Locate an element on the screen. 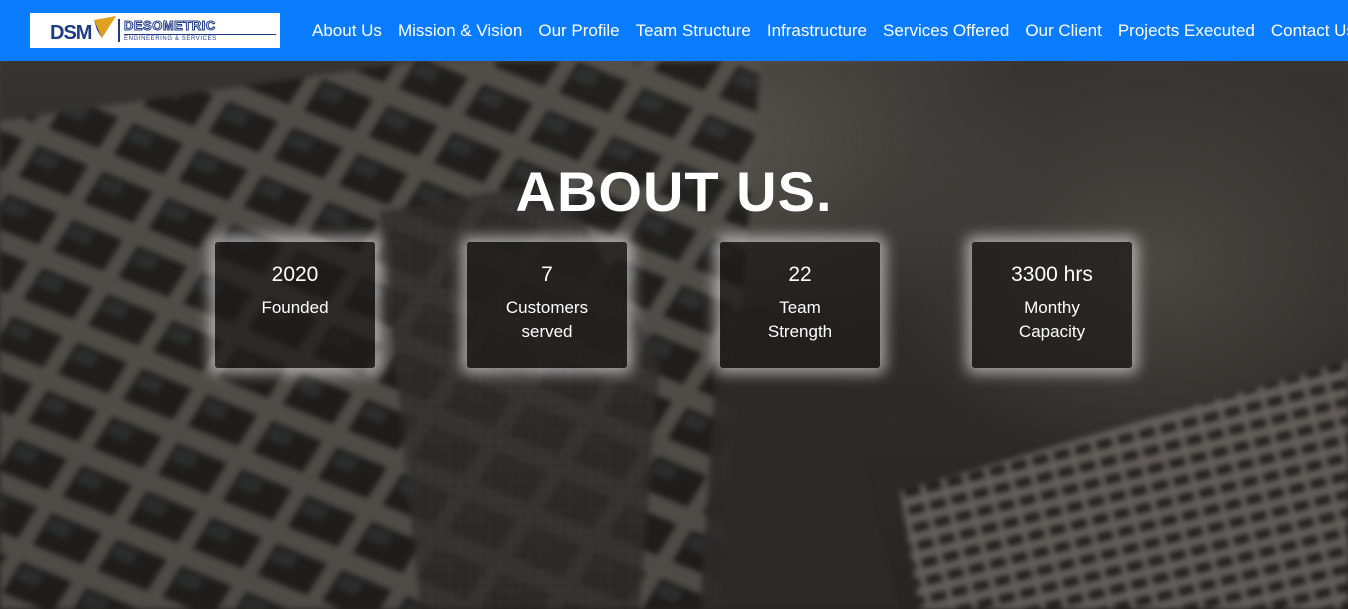 This screenshot has height=609, width=1348. nav-services-offered: Services Offered is located at coordinates (946, 31).